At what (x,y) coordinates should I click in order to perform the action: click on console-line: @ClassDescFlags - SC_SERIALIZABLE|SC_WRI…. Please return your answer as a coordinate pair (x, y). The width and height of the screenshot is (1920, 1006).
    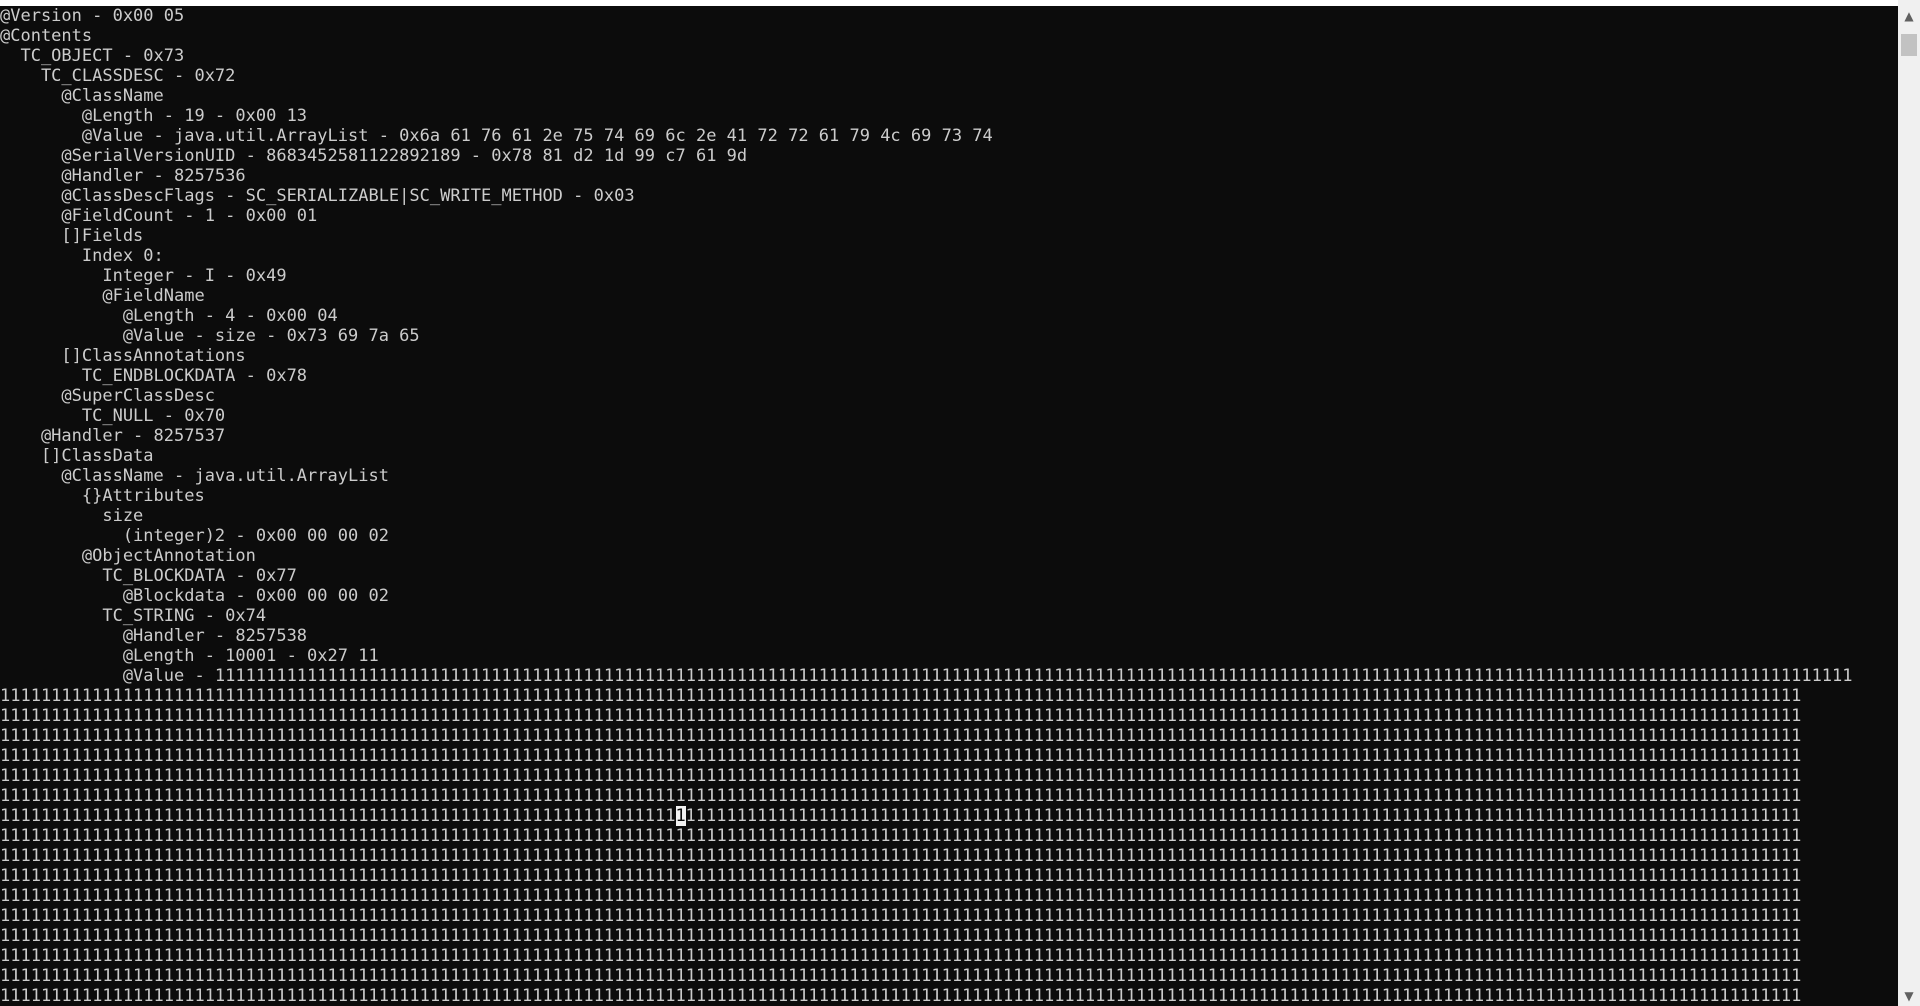
    Looking at the image, I should click on (317, 196).